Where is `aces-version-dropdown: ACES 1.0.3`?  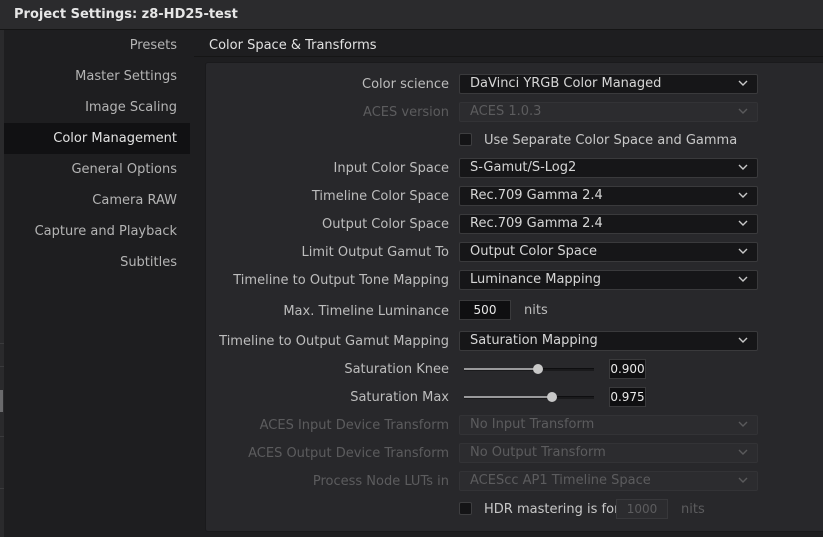 aces-version-dropdown: ACES 1.0.3 is located at coordinates (608, 112).